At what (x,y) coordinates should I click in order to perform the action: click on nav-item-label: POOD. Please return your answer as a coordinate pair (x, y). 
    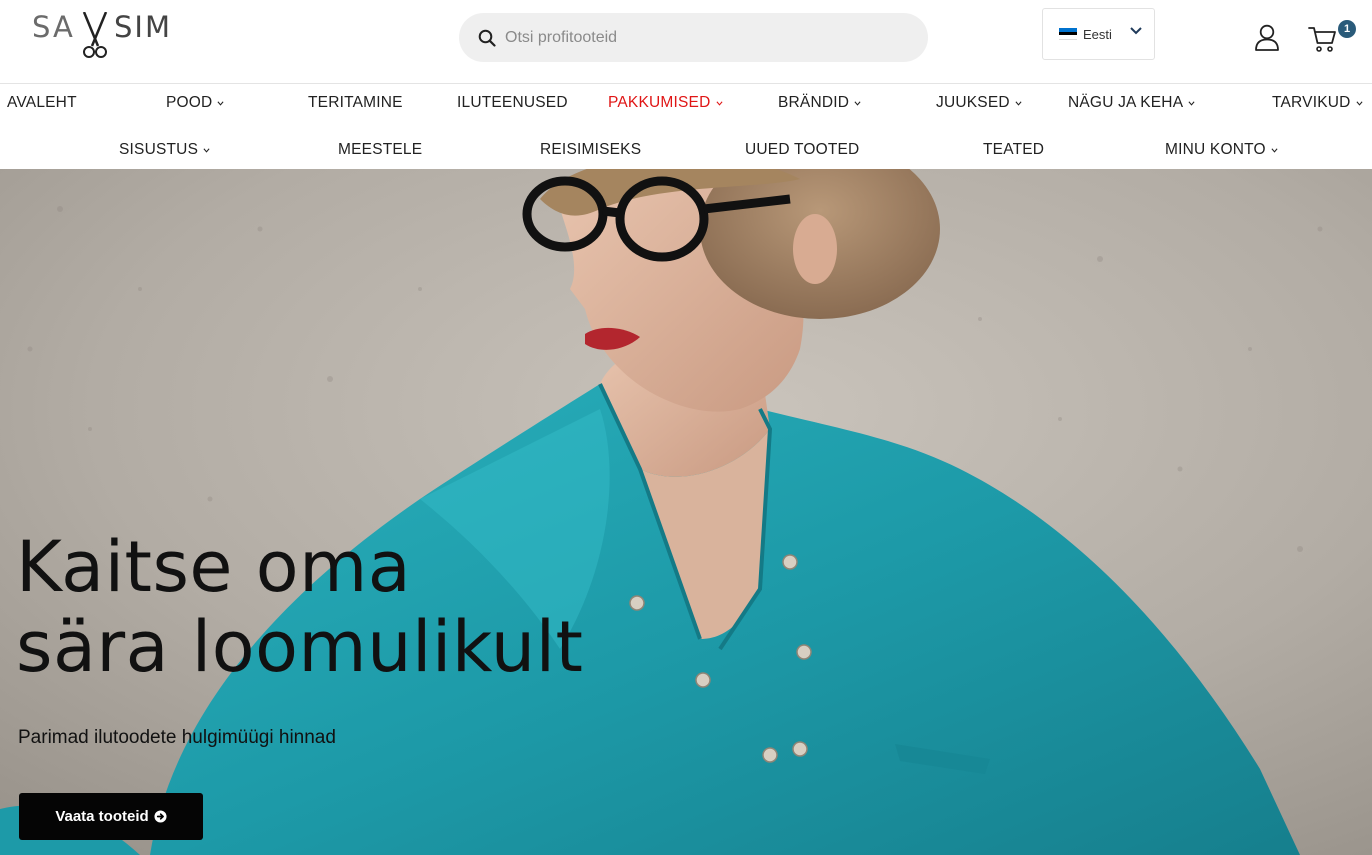
    Looking at the image, I should click on (189, 102).